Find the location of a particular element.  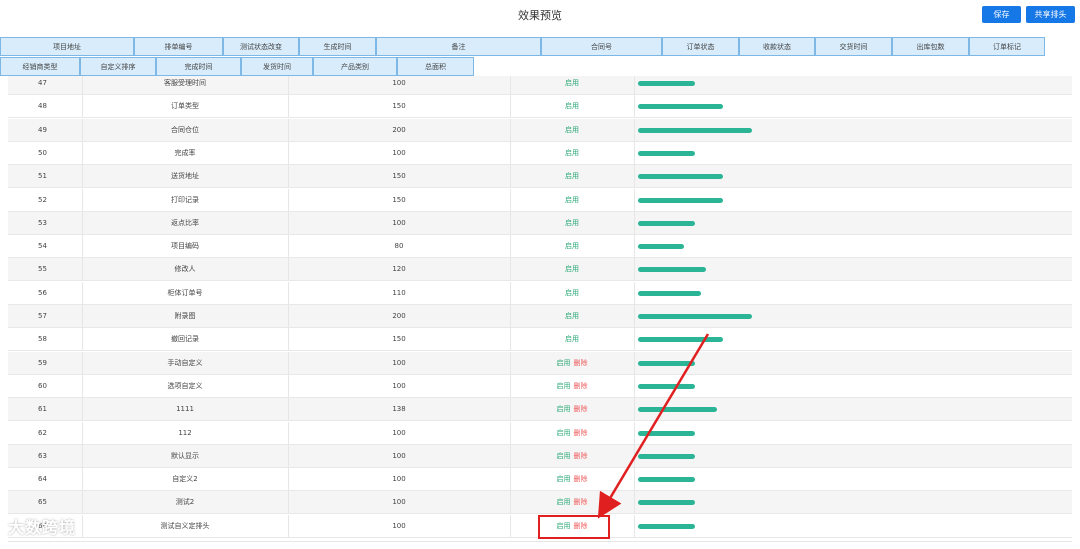

row-index: 64 is located at coordinates (42, 479).